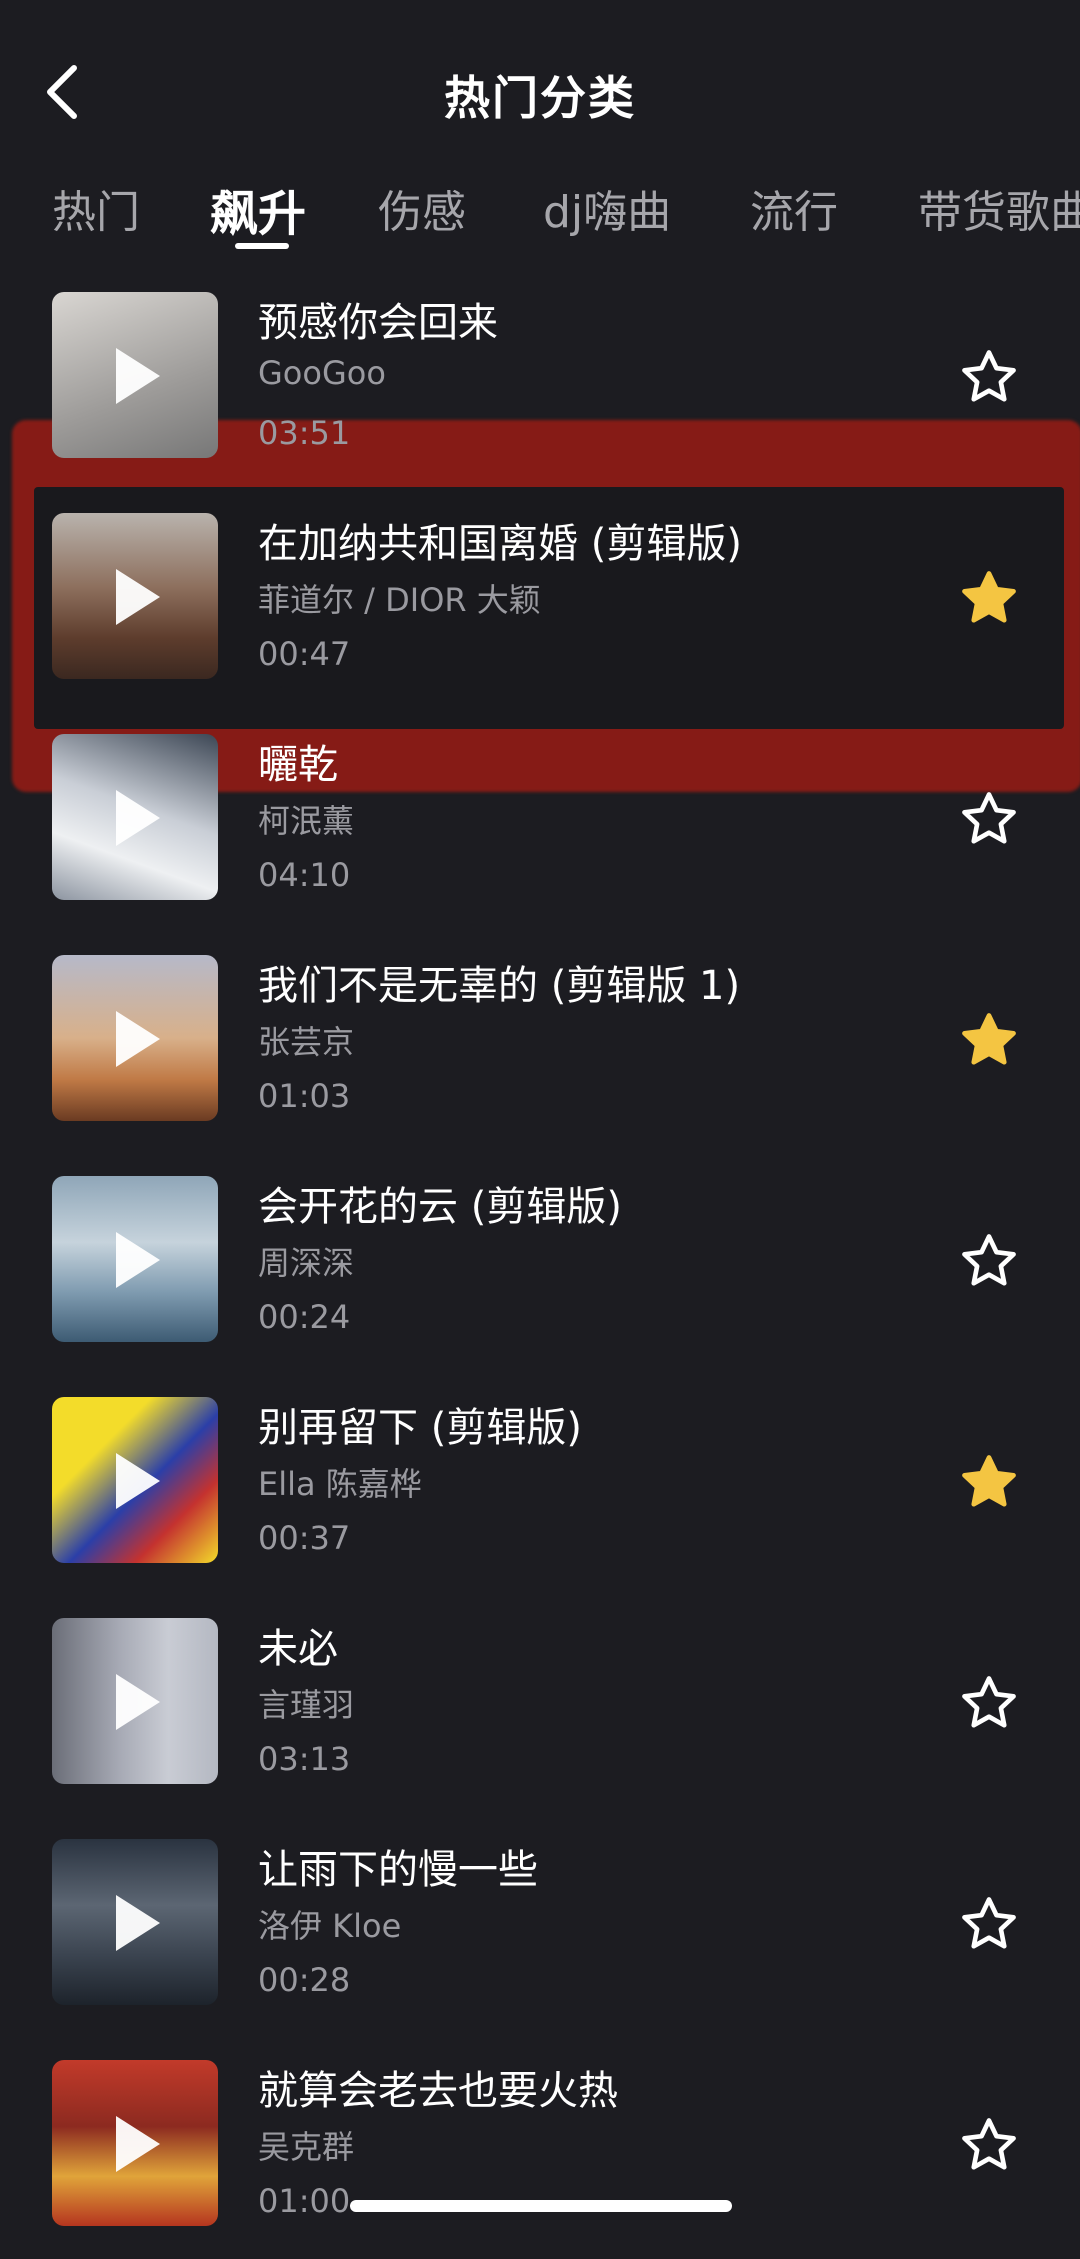 Image resolution: width=1080 pixels, height=2259 pixels. I want to click on song-artist: 洛伊 Kloe, so click(330, 1926).